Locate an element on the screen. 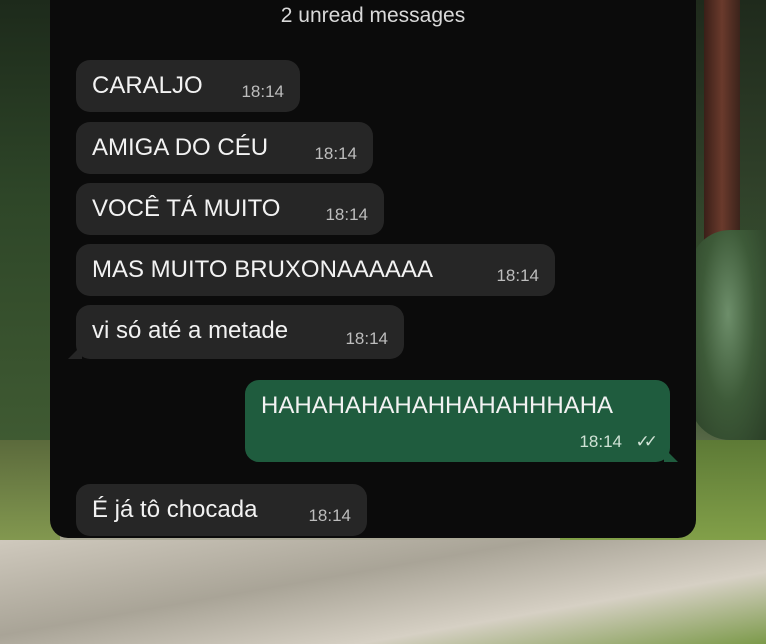 The image size is (766, 644). message-text: CARALJO is located at coordinates (147, 85).